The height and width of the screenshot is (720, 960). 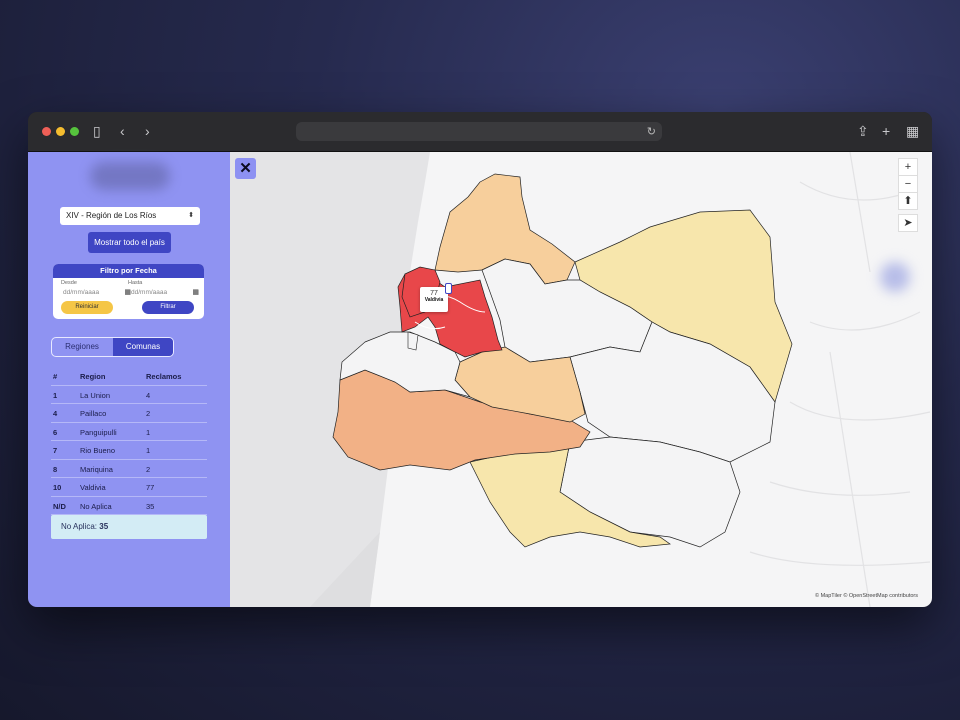 I want to click on chevron-updown-icon: ⬍, so click(x=191, y=215).